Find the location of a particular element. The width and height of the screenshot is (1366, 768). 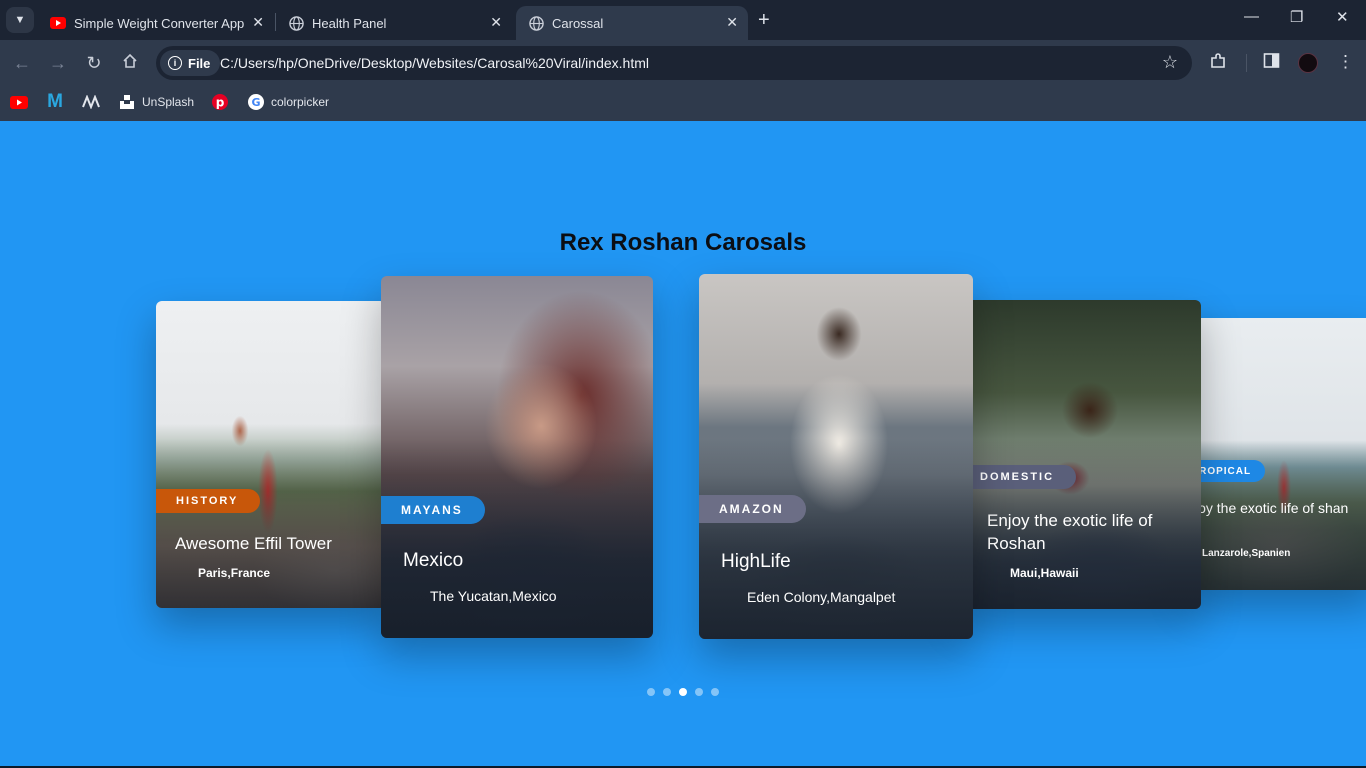

card-location: Eden Colony,Mangalpet is located at coordinates (821, 597).